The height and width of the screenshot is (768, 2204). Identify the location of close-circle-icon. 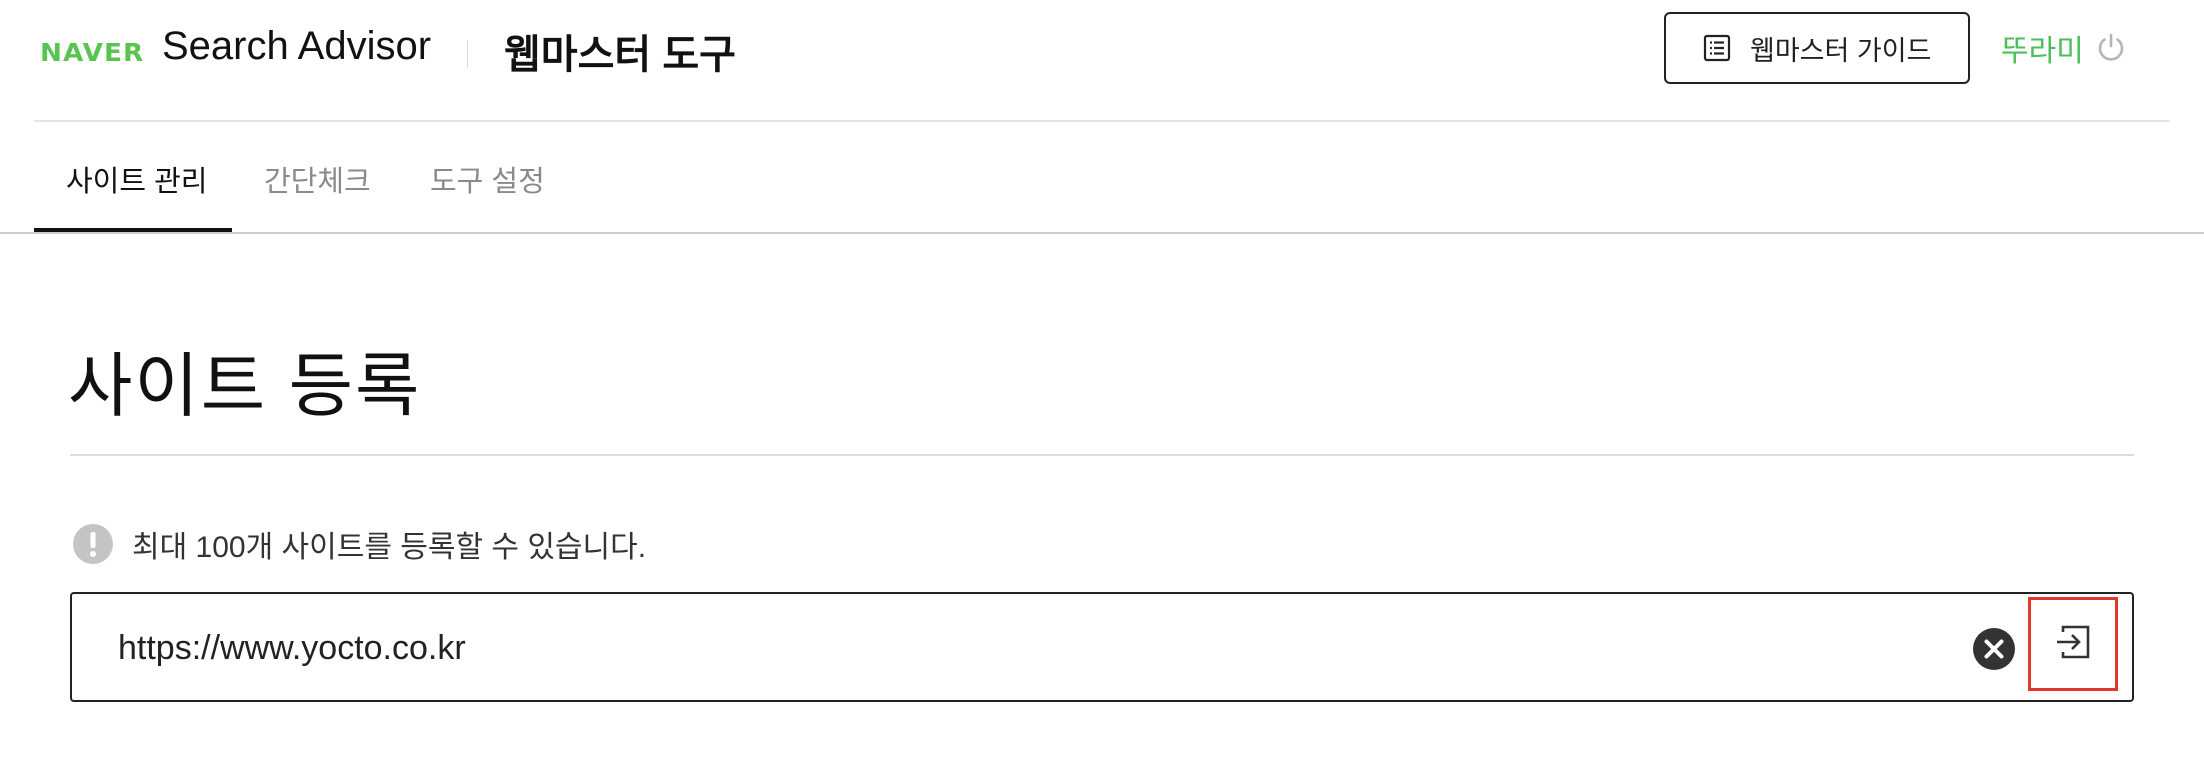
(1994, 649).